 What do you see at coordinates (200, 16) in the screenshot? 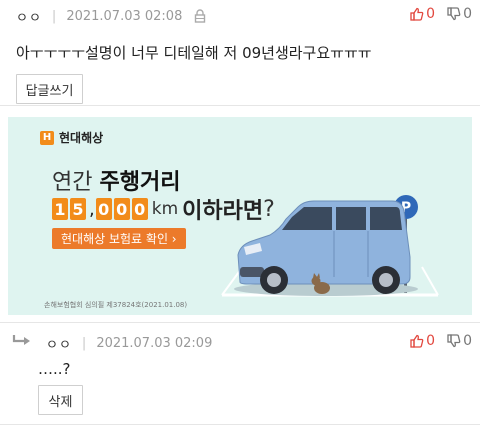
I see `lock-icon` at bounding box center [200, 16].